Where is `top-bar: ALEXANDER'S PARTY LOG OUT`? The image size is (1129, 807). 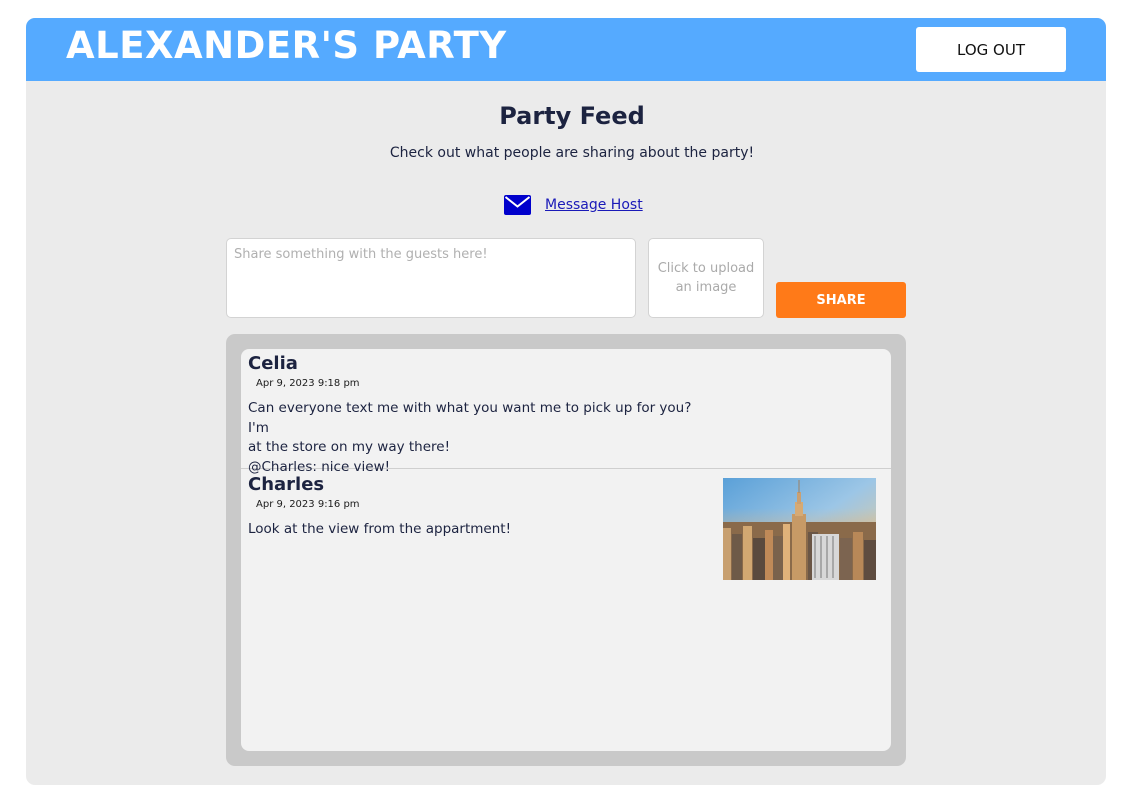
top-bar: ALEXANDER'S PARTY LOG OUT is located at coordinates (566, 49).